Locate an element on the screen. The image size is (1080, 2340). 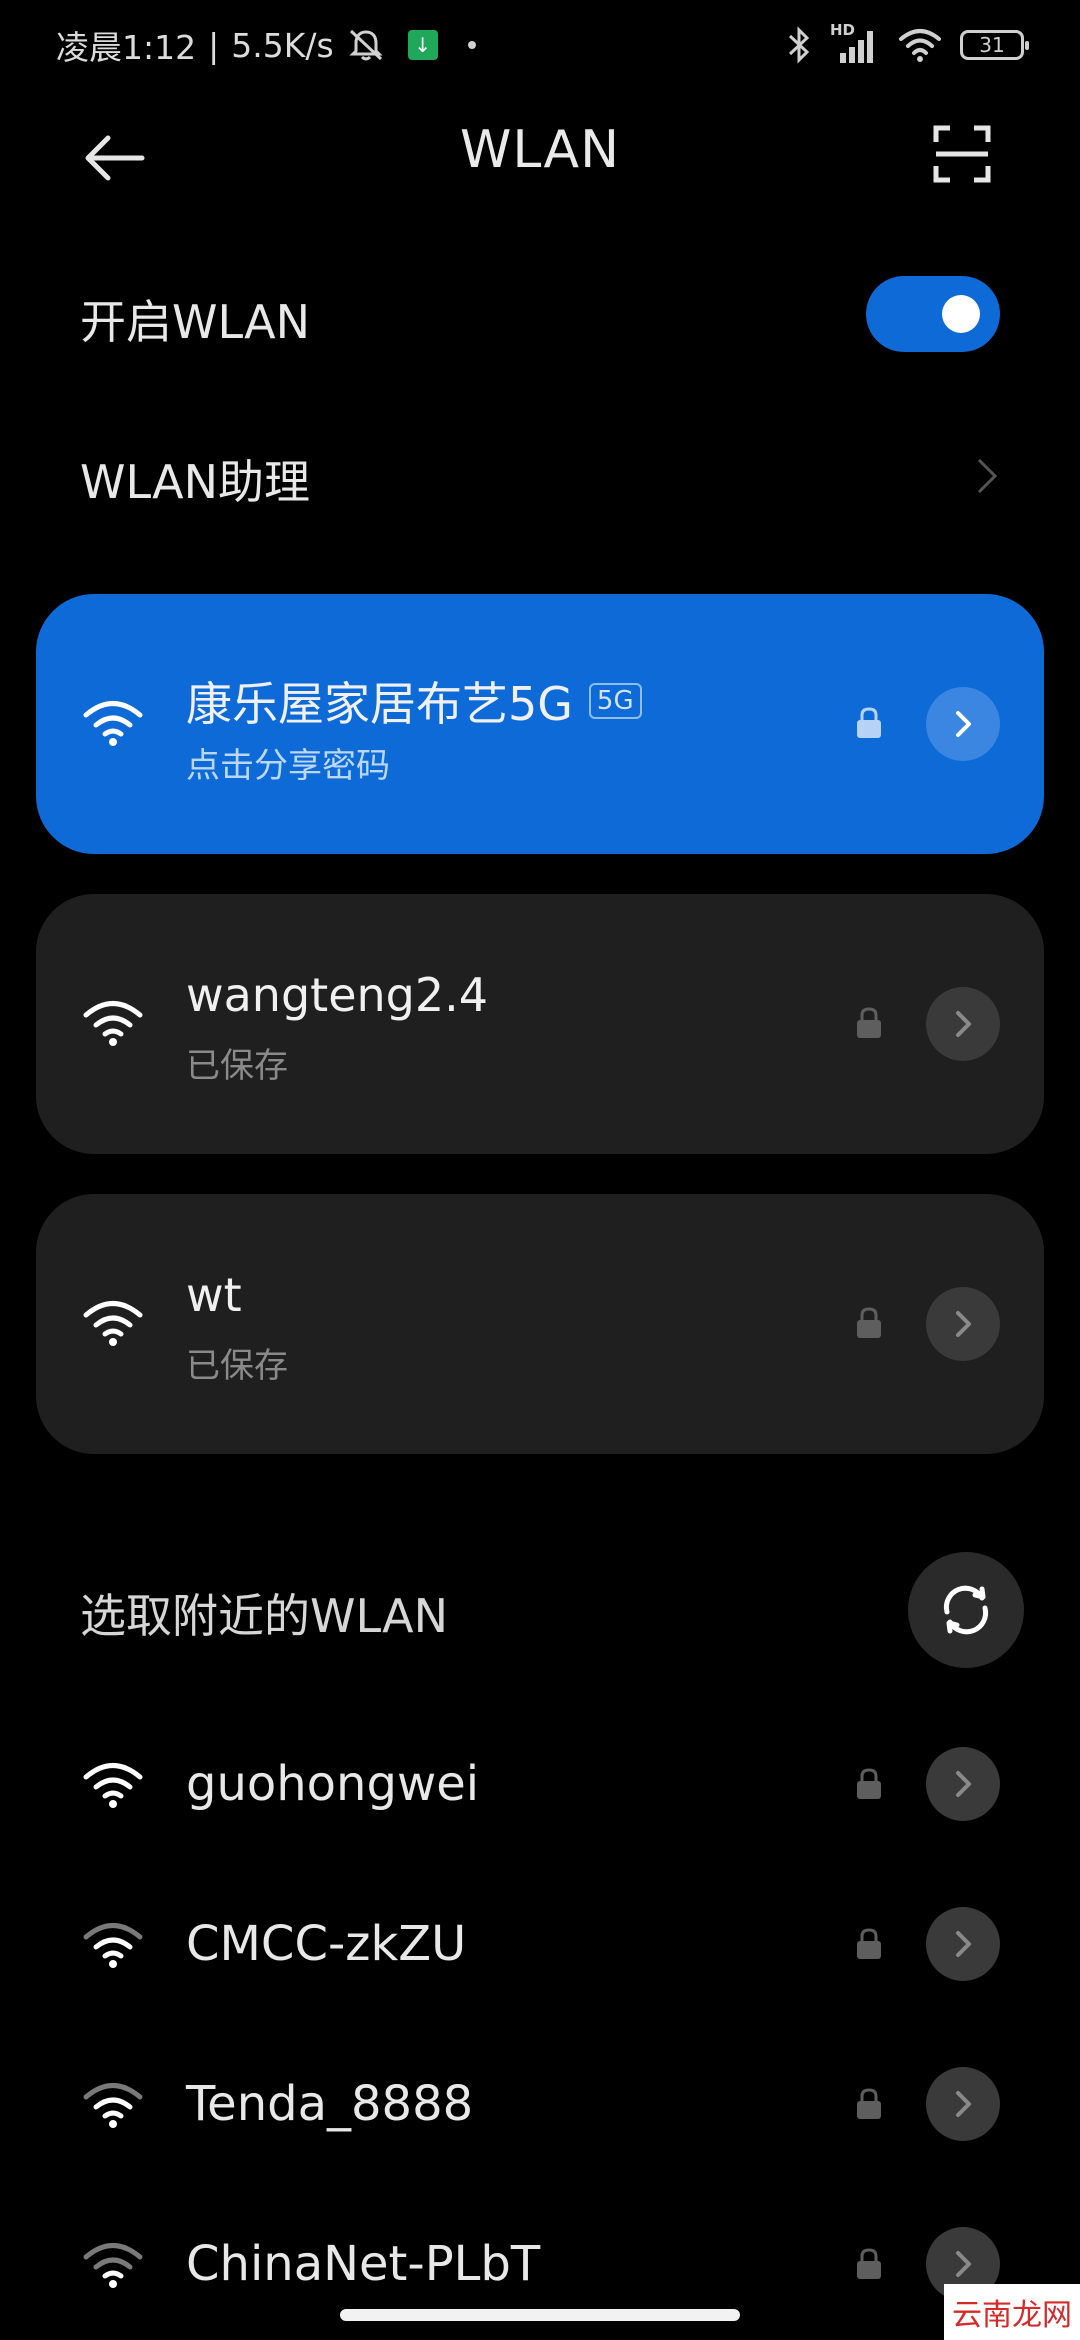
band-badge: 5G is located at coordinates (615, 701).